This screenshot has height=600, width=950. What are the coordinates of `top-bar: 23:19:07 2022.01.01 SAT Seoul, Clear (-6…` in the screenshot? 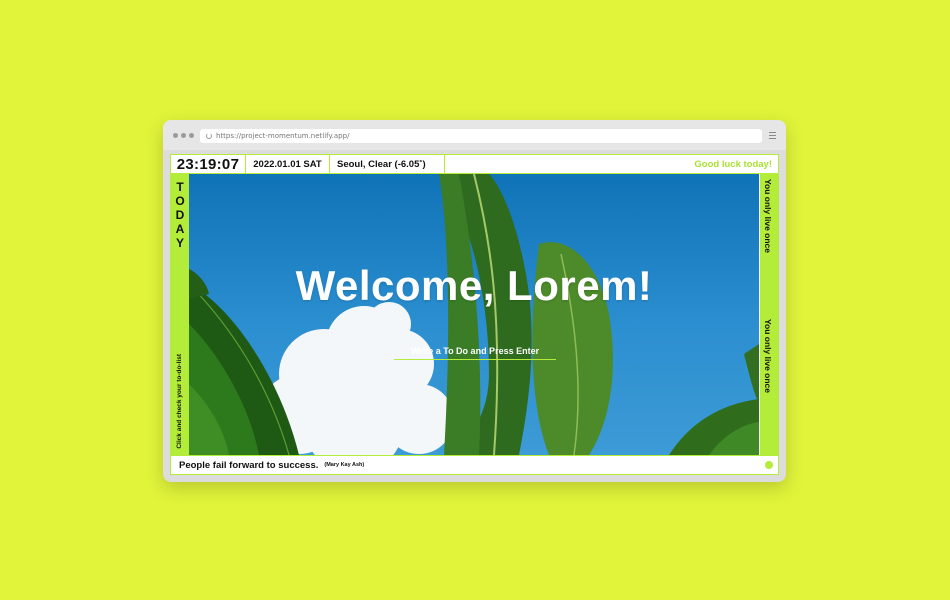 It's located at (474, 164).